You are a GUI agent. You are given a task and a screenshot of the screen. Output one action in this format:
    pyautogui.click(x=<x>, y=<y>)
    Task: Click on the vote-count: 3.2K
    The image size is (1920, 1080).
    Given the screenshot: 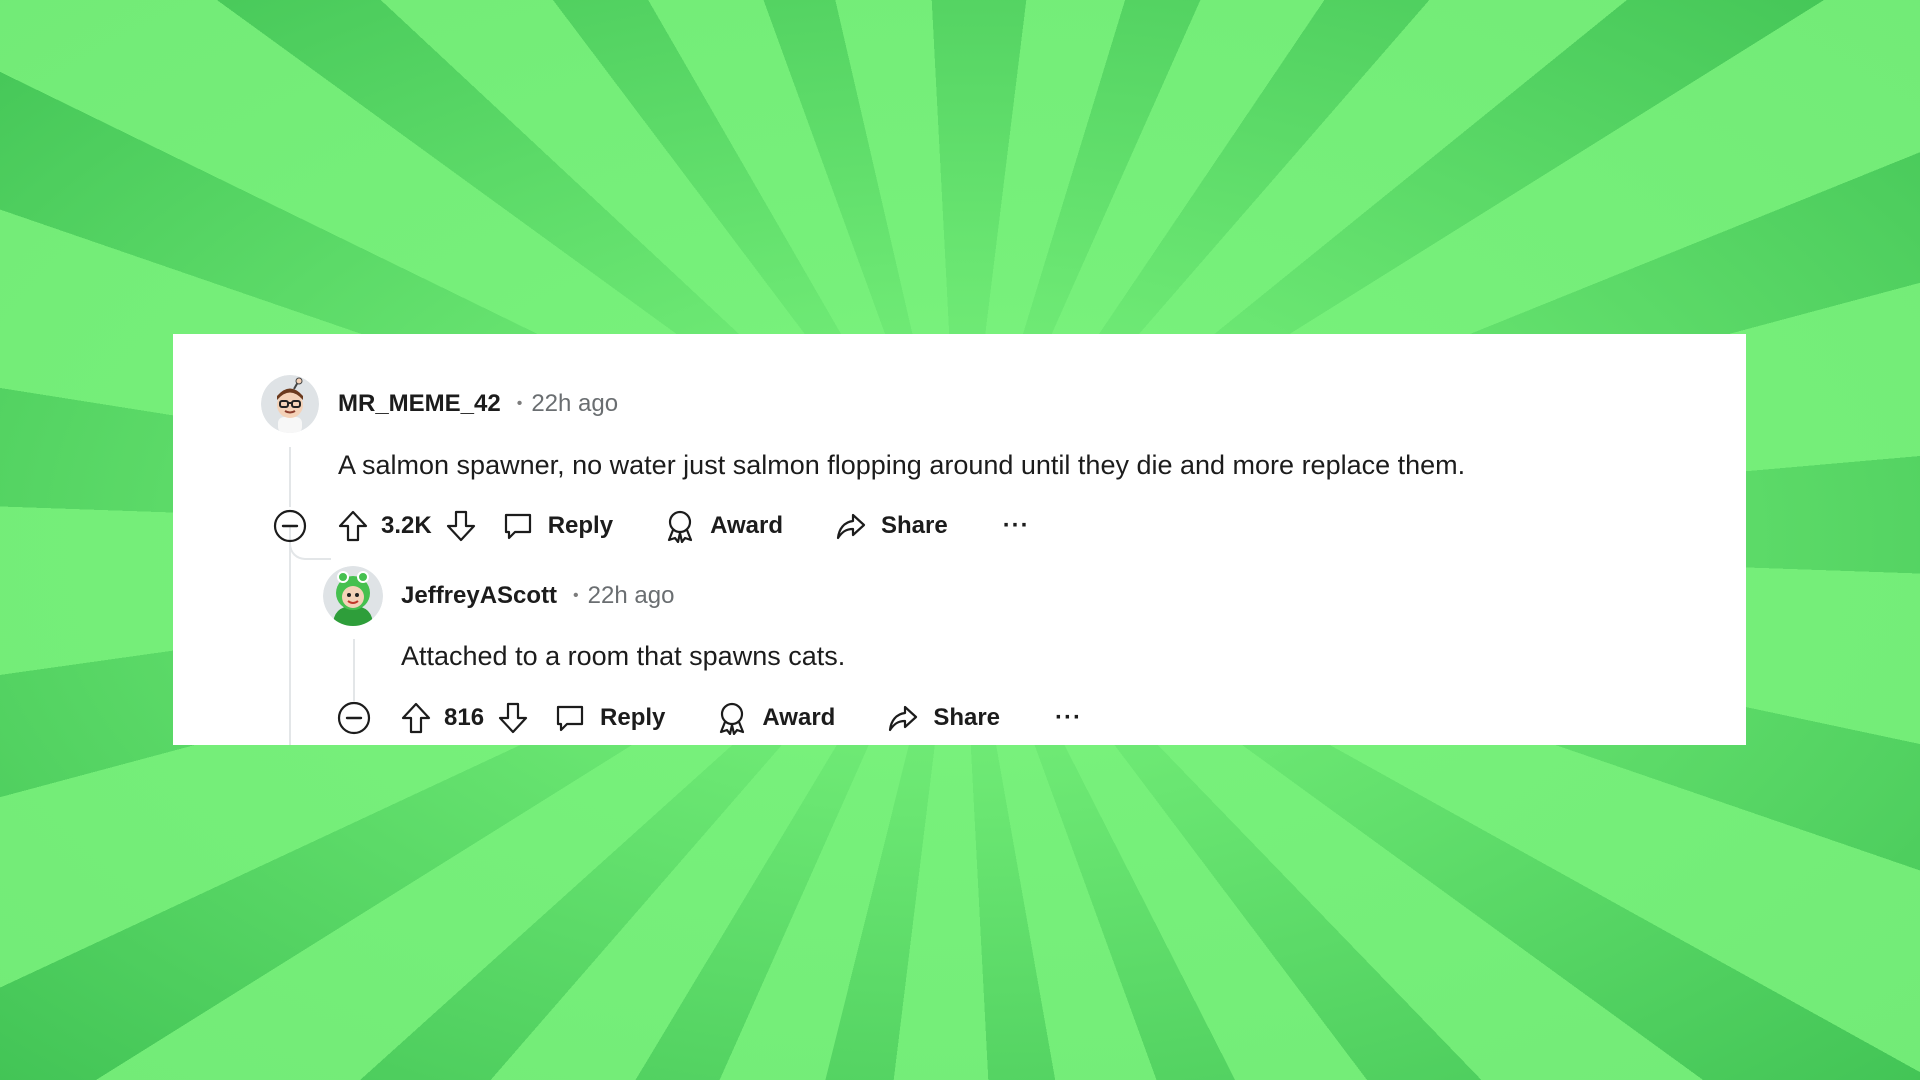 What is the action you would take?
    pyautogui.click(x=406, y=525)
    